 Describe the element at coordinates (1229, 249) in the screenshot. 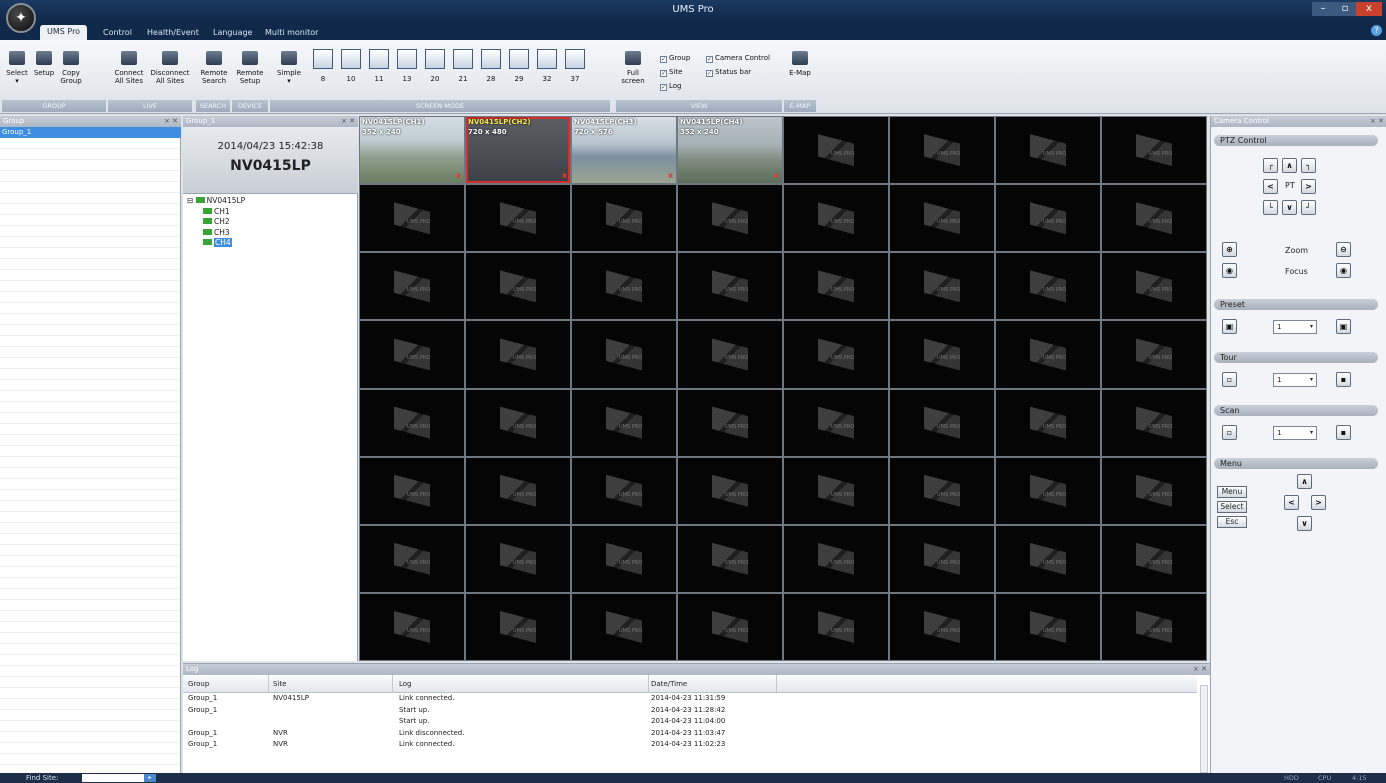

I see `zoom-in-button: ⊕` at that location.